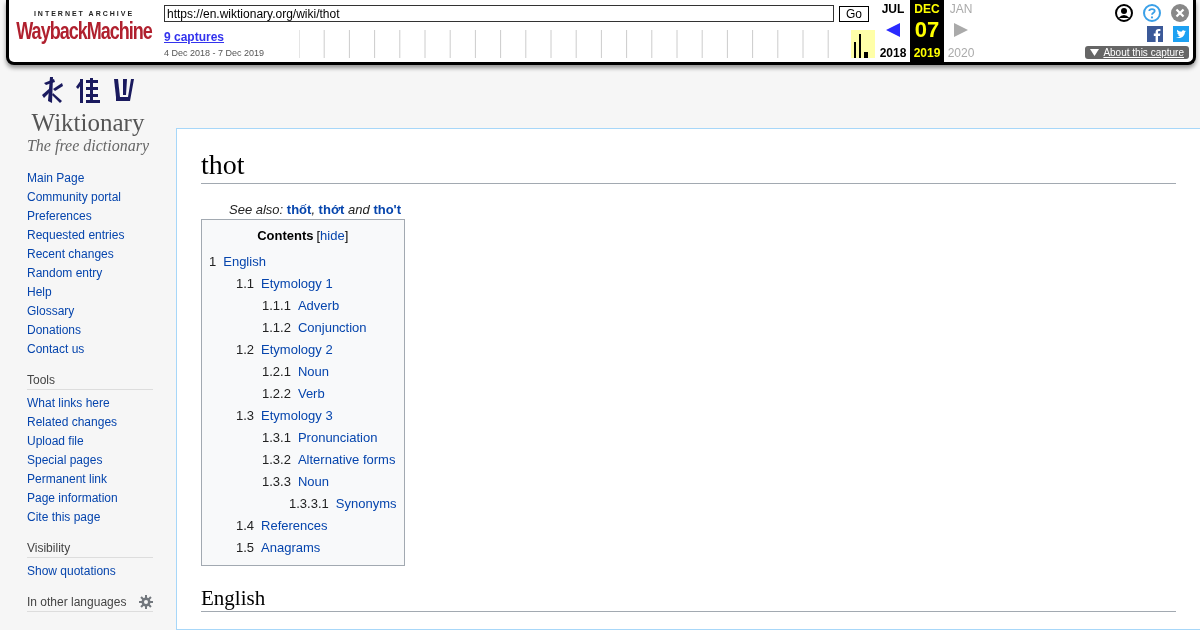  I want to click on portal-heading: Tools, so click(41, 379).